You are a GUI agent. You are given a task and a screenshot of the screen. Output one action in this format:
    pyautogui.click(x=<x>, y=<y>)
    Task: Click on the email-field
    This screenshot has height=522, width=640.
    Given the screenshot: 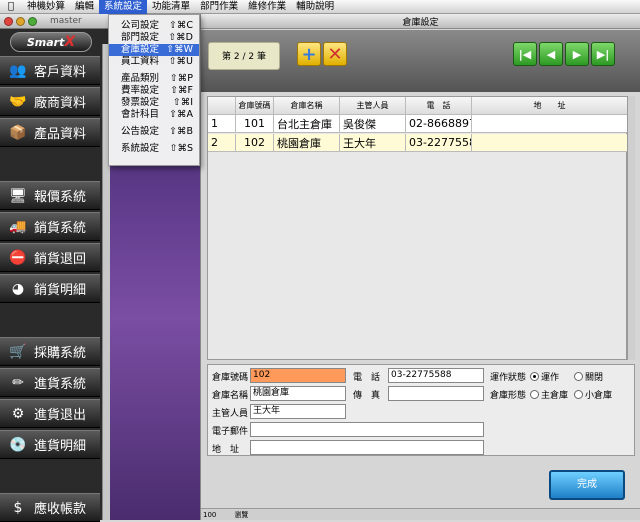 What is the action you would take?
    pyautogui.click(x=367, y=429)
    